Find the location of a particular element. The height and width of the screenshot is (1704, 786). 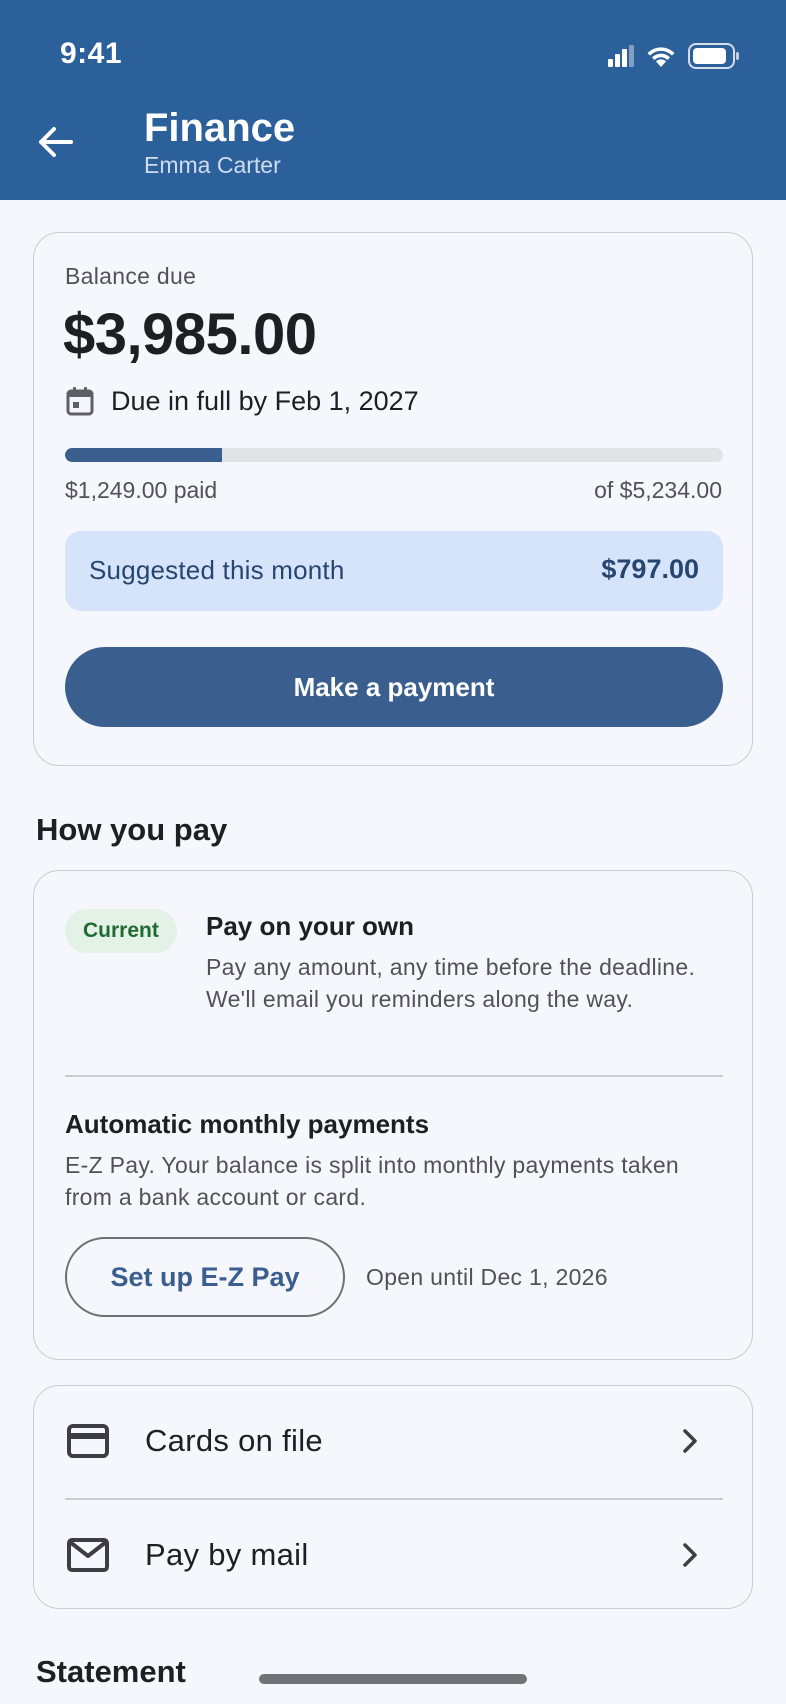

battery-icon is located at coordinates (713, 56).